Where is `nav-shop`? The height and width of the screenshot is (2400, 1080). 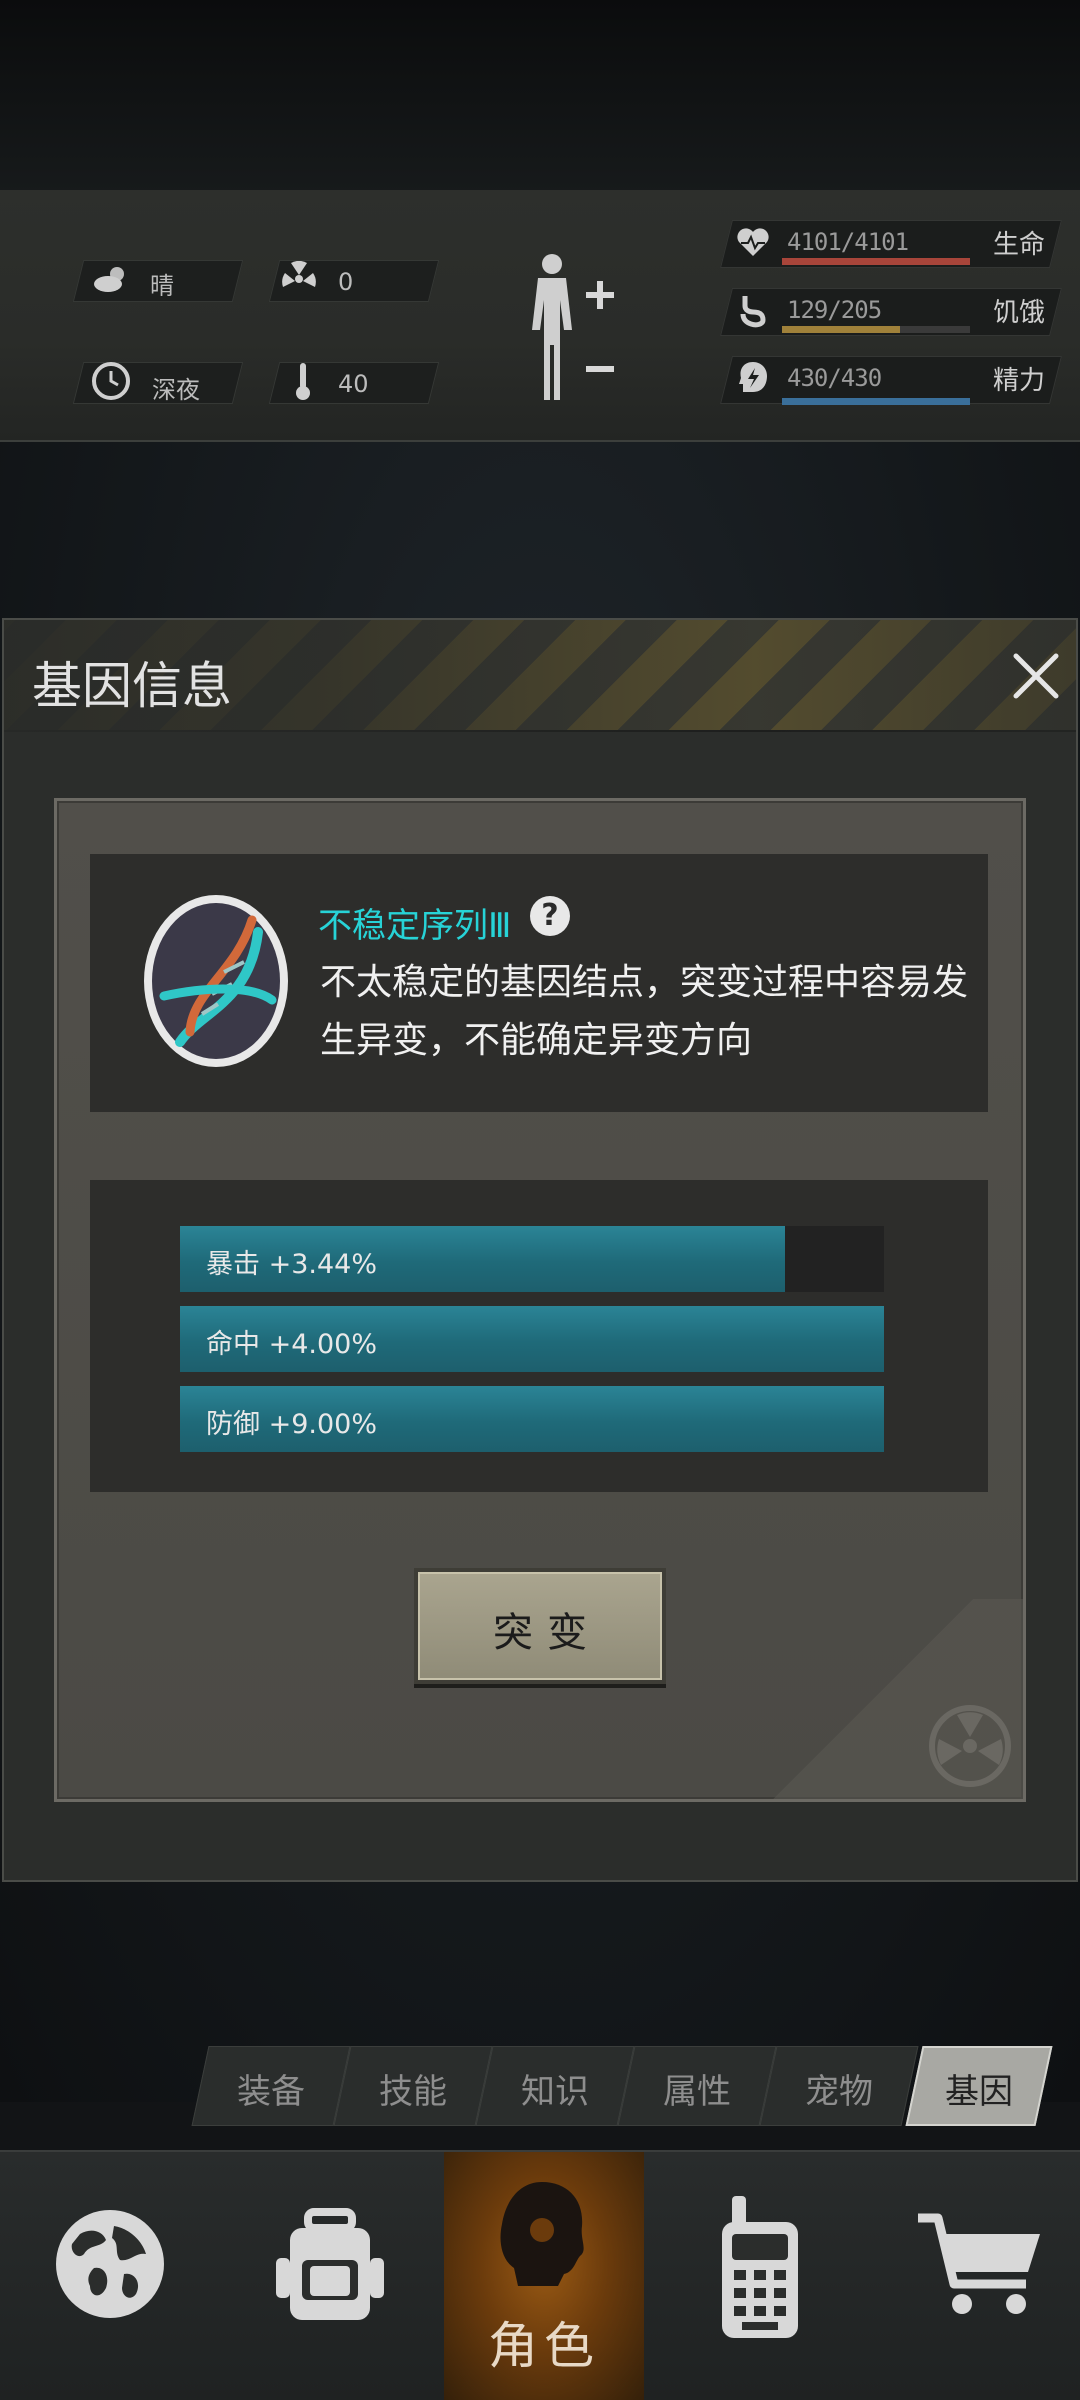 nav-shop is located at coordinates (980, 2275).